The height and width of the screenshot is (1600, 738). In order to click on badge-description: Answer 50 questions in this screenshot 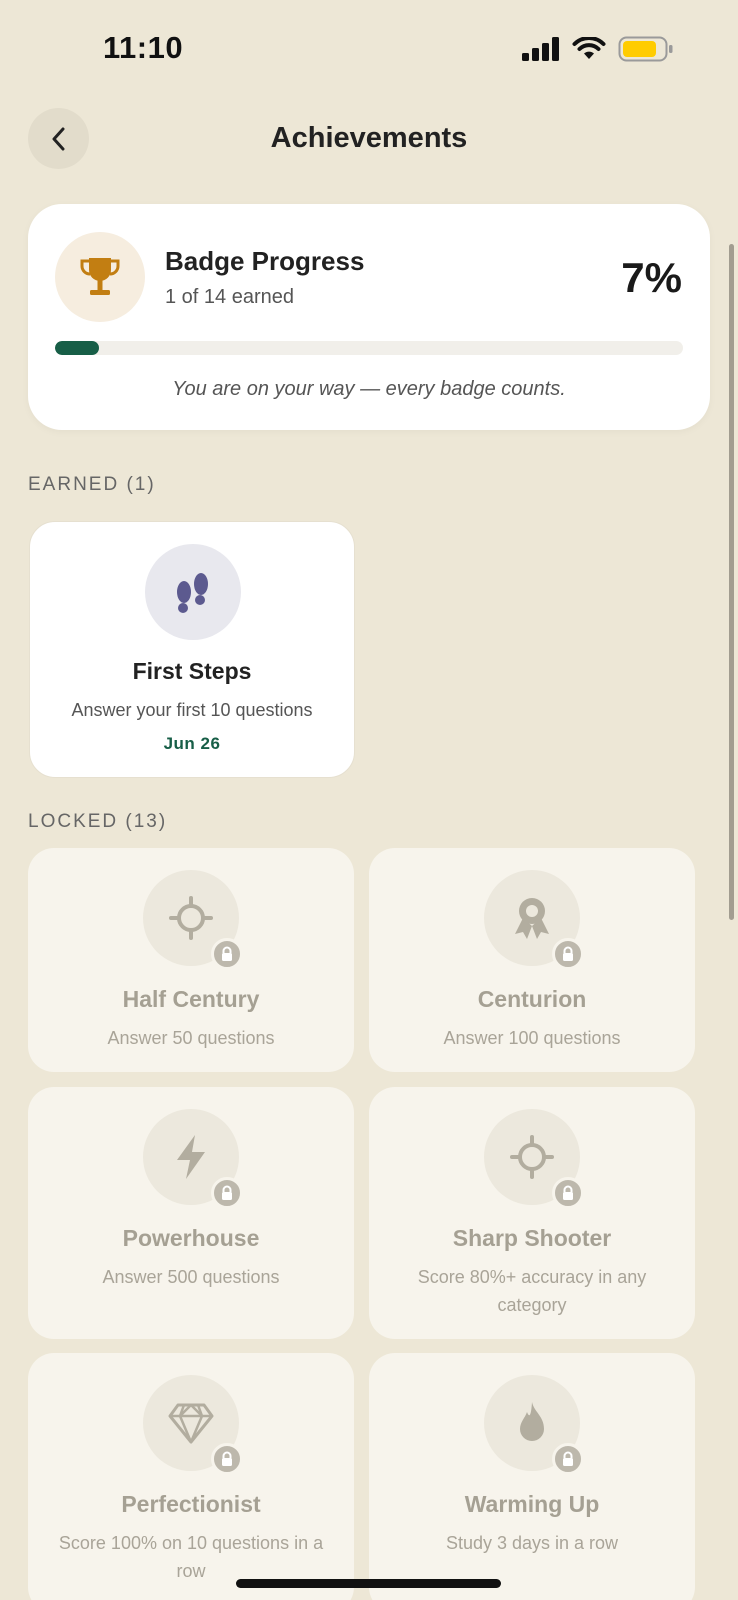, I will do `click(191, 1038)`.